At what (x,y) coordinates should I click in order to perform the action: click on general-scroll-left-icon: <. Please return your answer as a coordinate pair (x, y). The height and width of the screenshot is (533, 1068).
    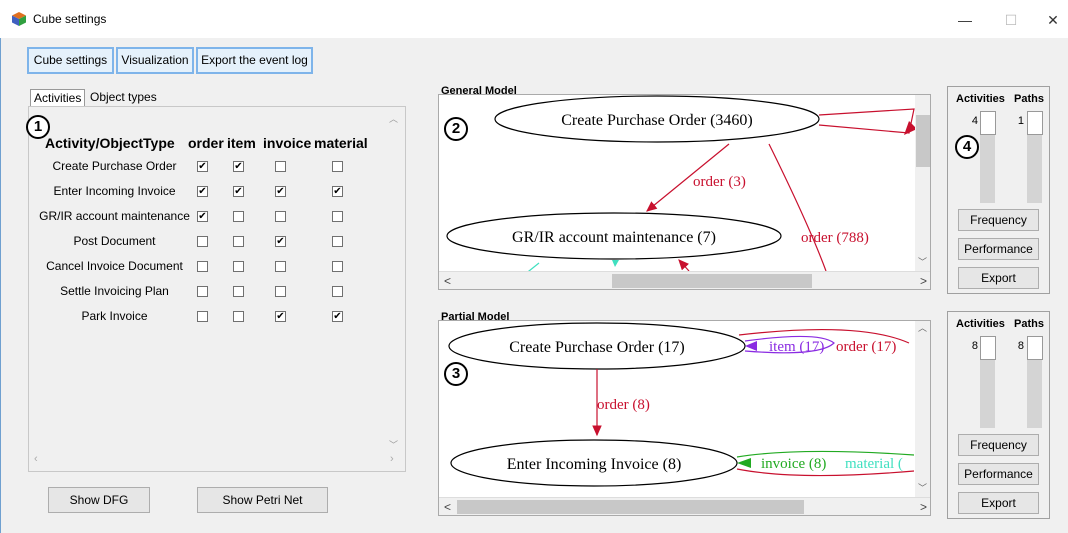
    Looking at the image, I should click on (447, 281).